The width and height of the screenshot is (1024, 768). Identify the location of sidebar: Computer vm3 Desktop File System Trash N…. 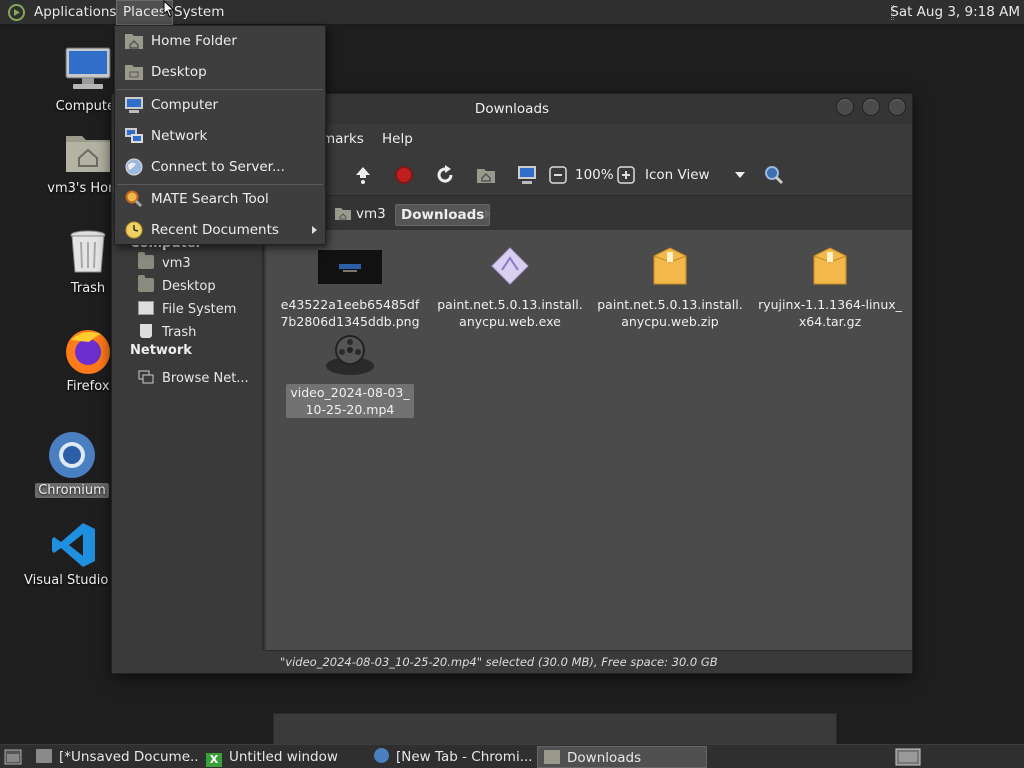
(188, 440).